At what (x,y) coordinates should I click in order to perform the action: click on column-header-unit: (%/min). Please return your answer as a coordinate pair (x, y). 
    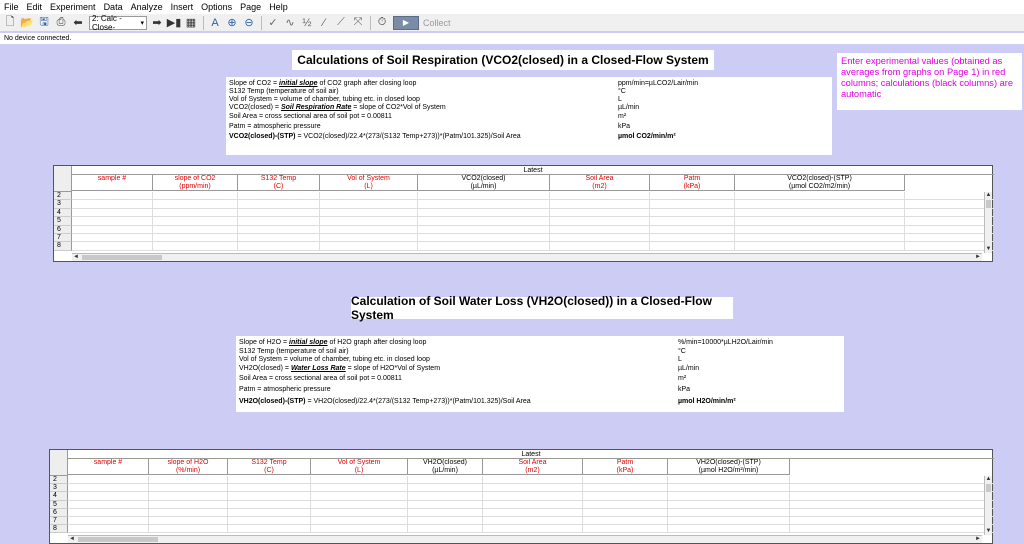
    Looking at the image, I should click on (188, 470).